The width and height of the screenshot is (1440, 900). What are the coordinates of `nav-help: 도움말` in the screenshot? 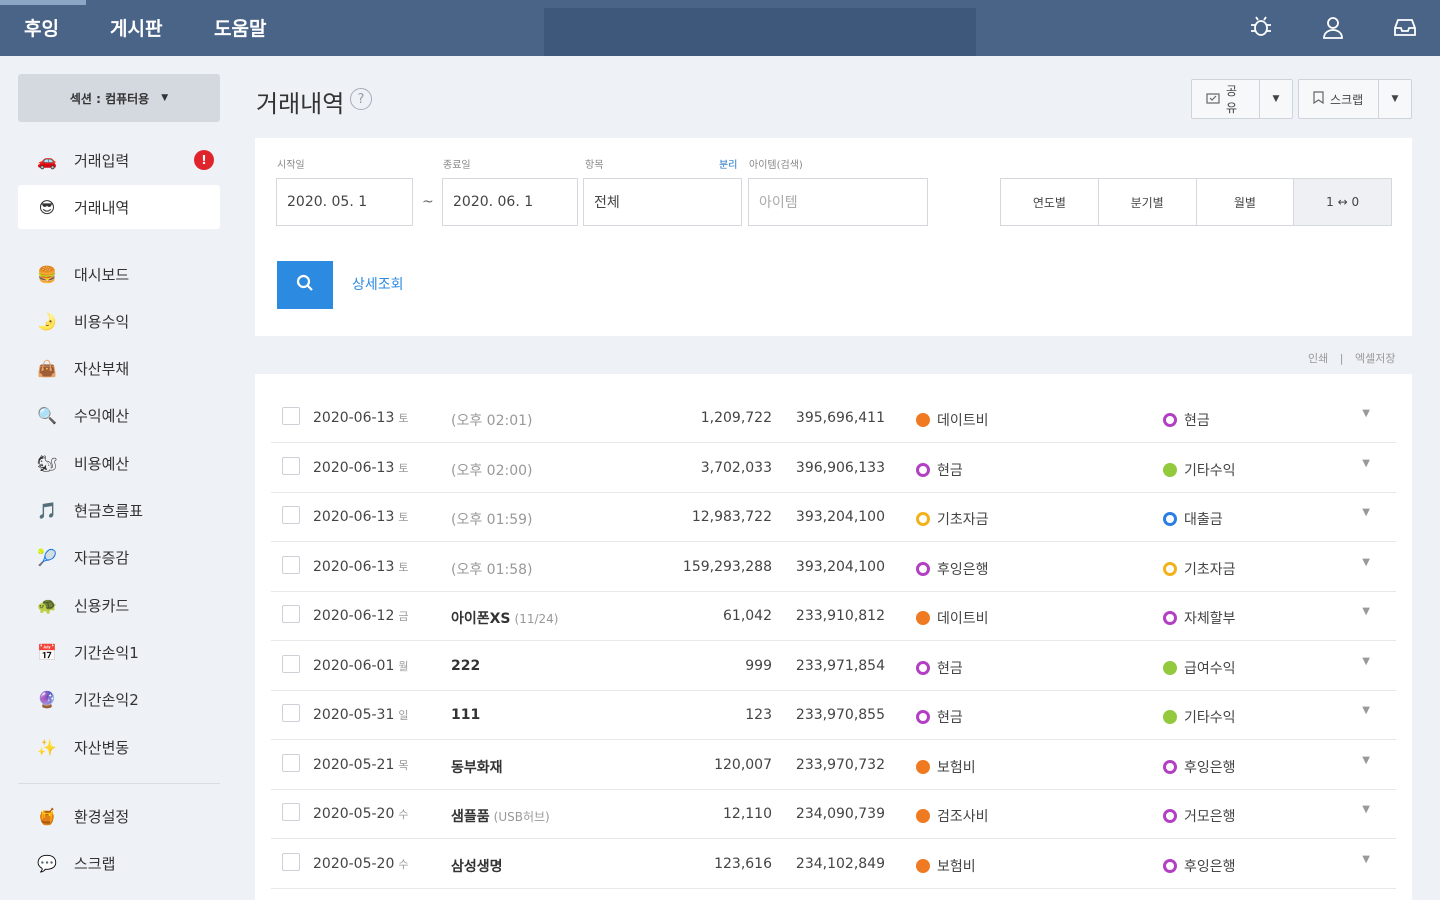 It's located at (240, 27).